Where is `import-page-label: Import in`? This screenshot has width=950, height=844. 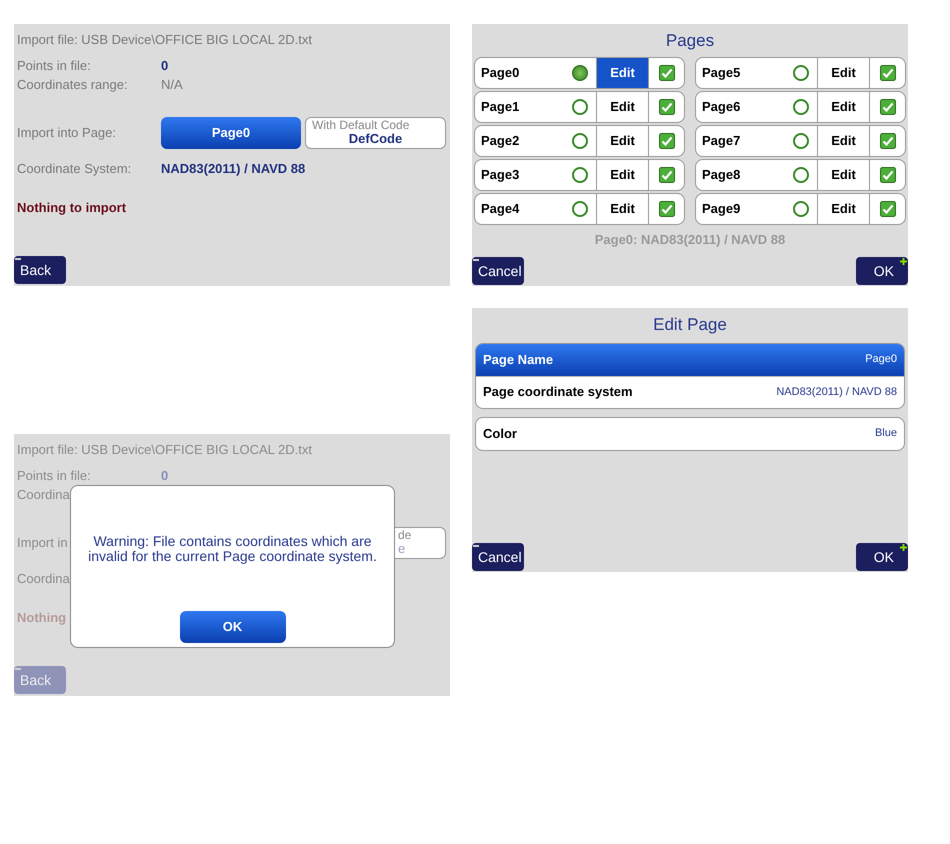
import-page-label: Import in is located at coordinates (42, 543).